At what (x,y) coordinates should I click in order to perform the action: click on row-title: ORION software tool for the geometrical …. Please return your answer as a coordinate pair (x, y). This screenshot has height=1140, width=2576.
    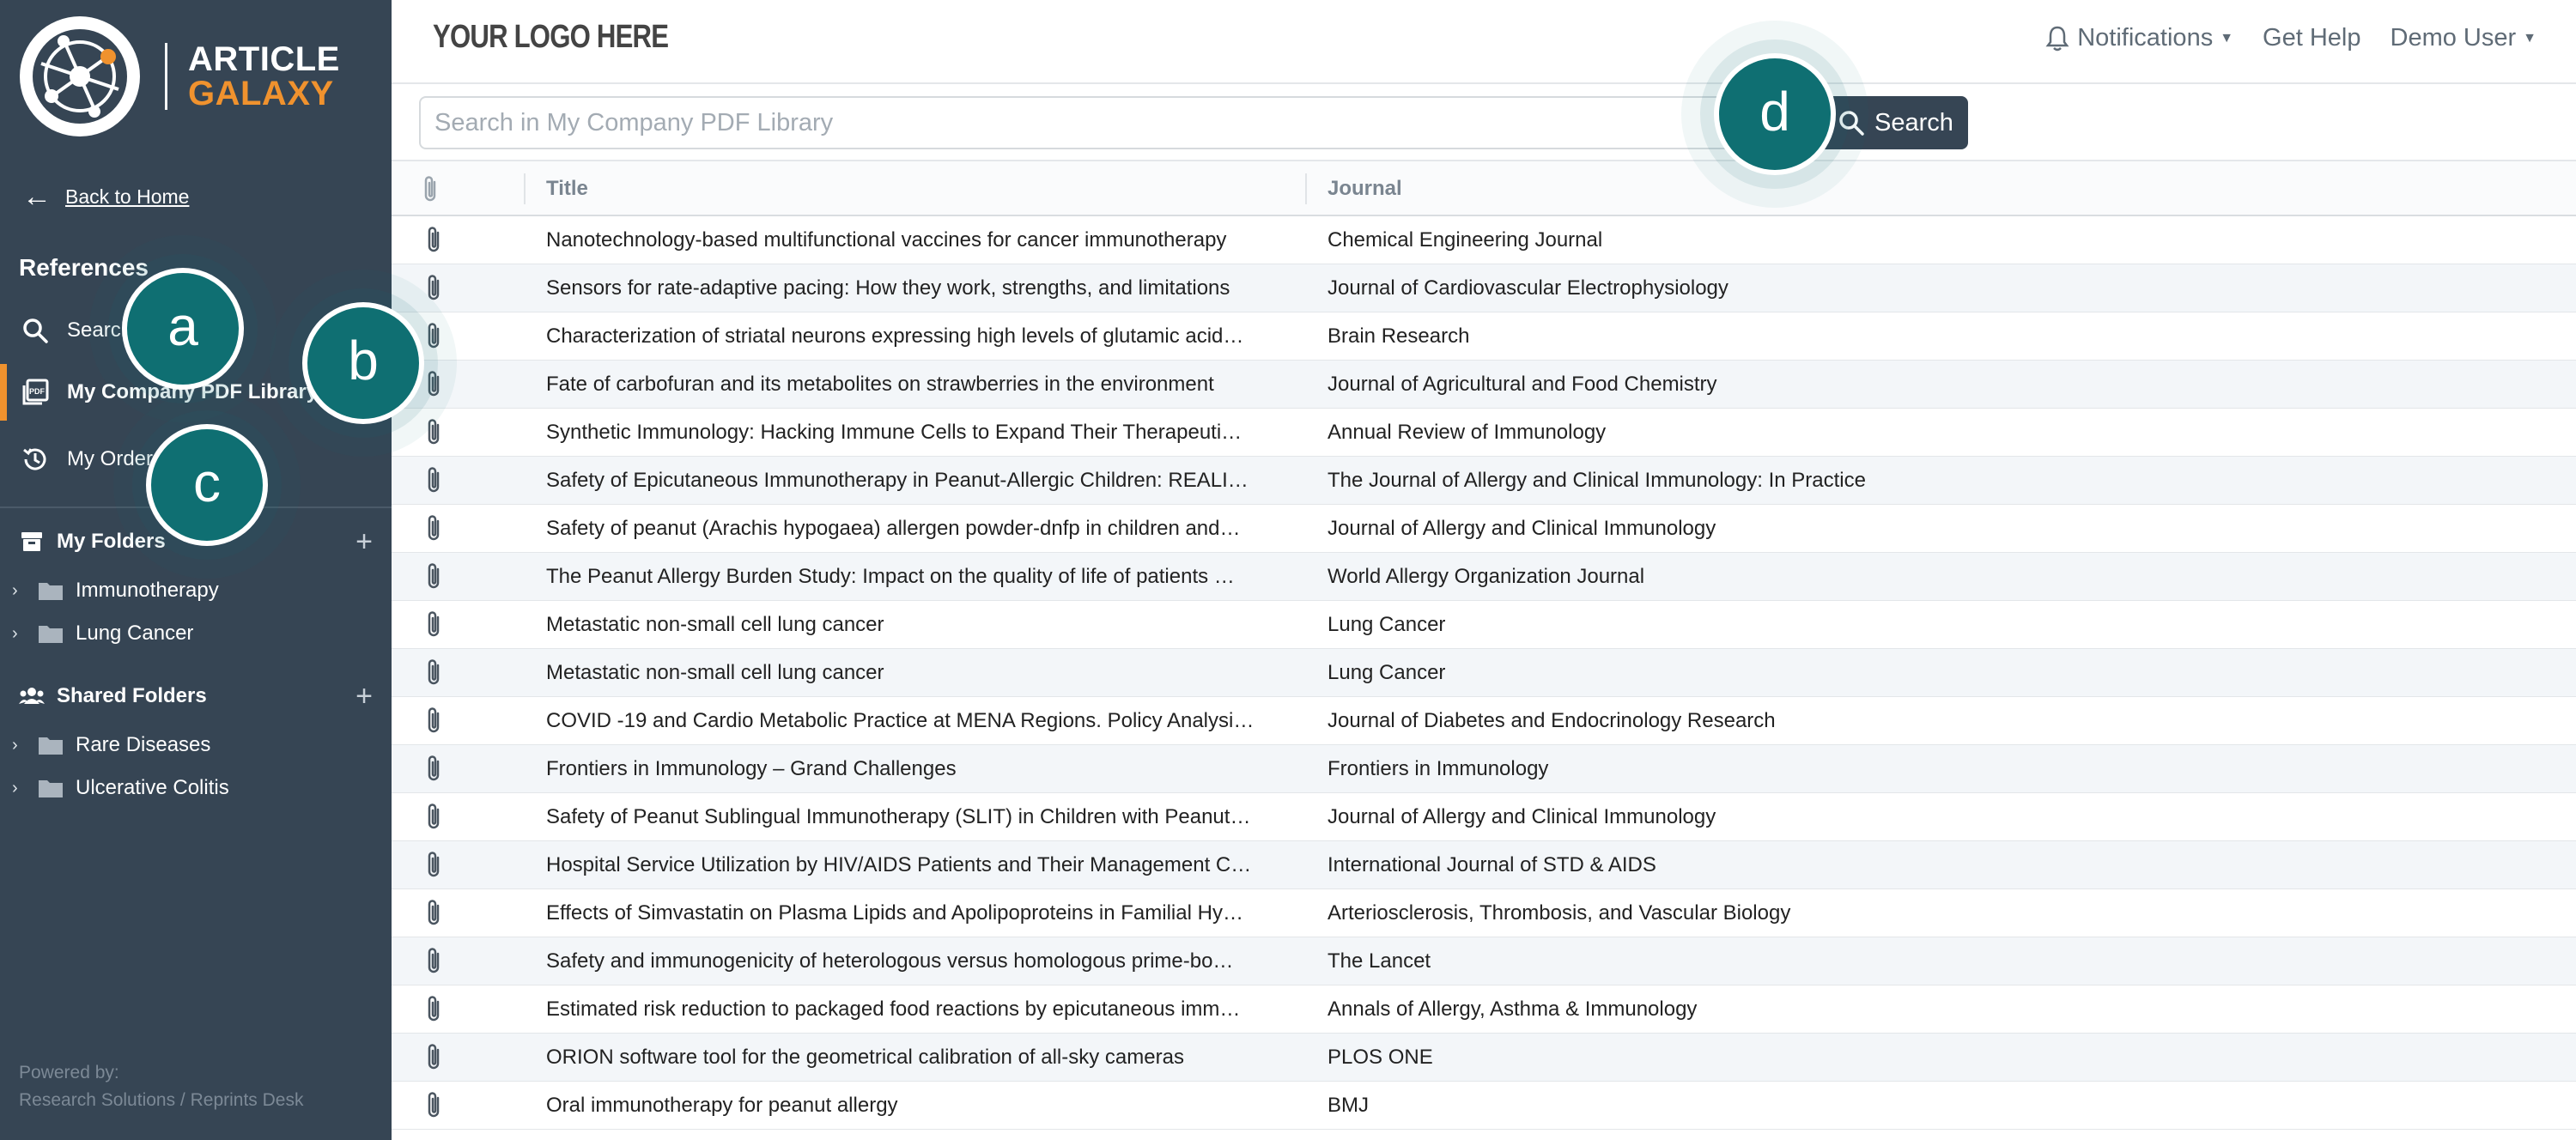
    Looking at the image, I should click on (911, 1058).